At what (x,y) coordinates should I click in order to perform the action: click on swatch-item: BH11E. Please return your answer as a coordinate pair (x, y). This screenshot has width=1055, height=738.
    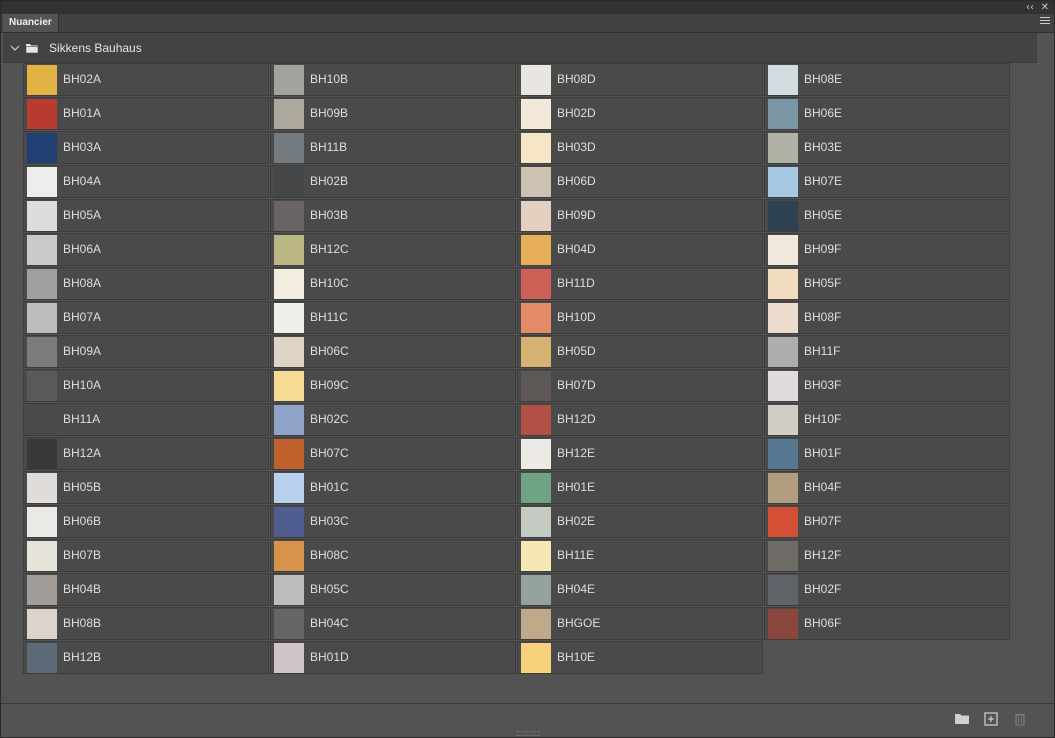
    Looking at the image, I should click on (640, 555).